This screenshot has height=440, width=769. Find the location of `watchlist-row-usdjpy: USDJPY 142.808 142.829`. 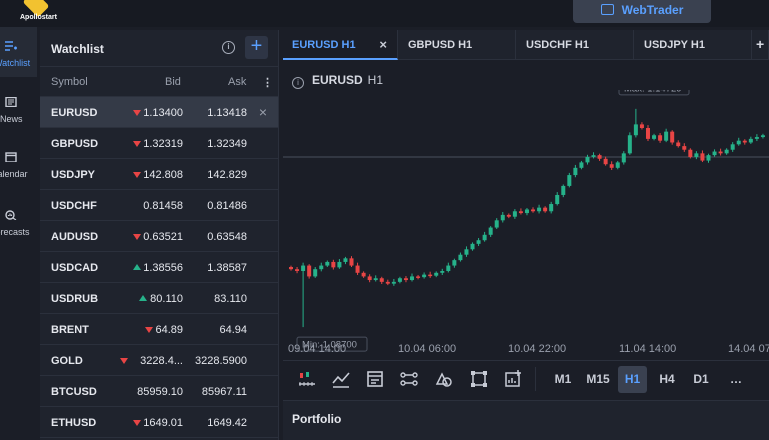

watchlist-row-usdjpy: USDJPY 142.808 142.829 is located at coordinates (159, 174).